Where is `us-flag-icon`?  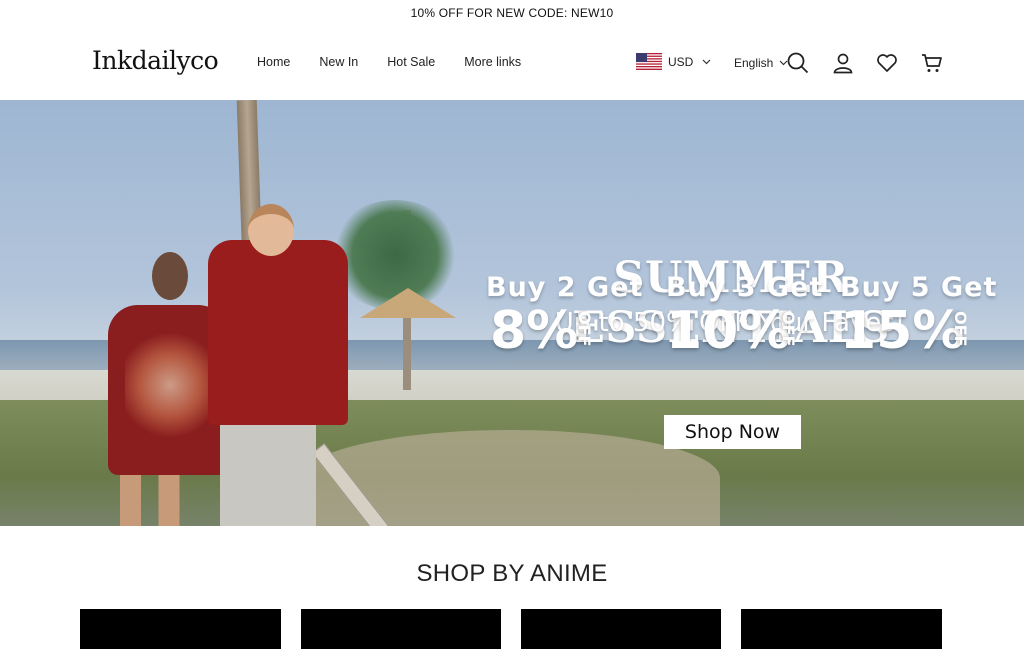
us-flag-icon is located at coordinates (649, 61).